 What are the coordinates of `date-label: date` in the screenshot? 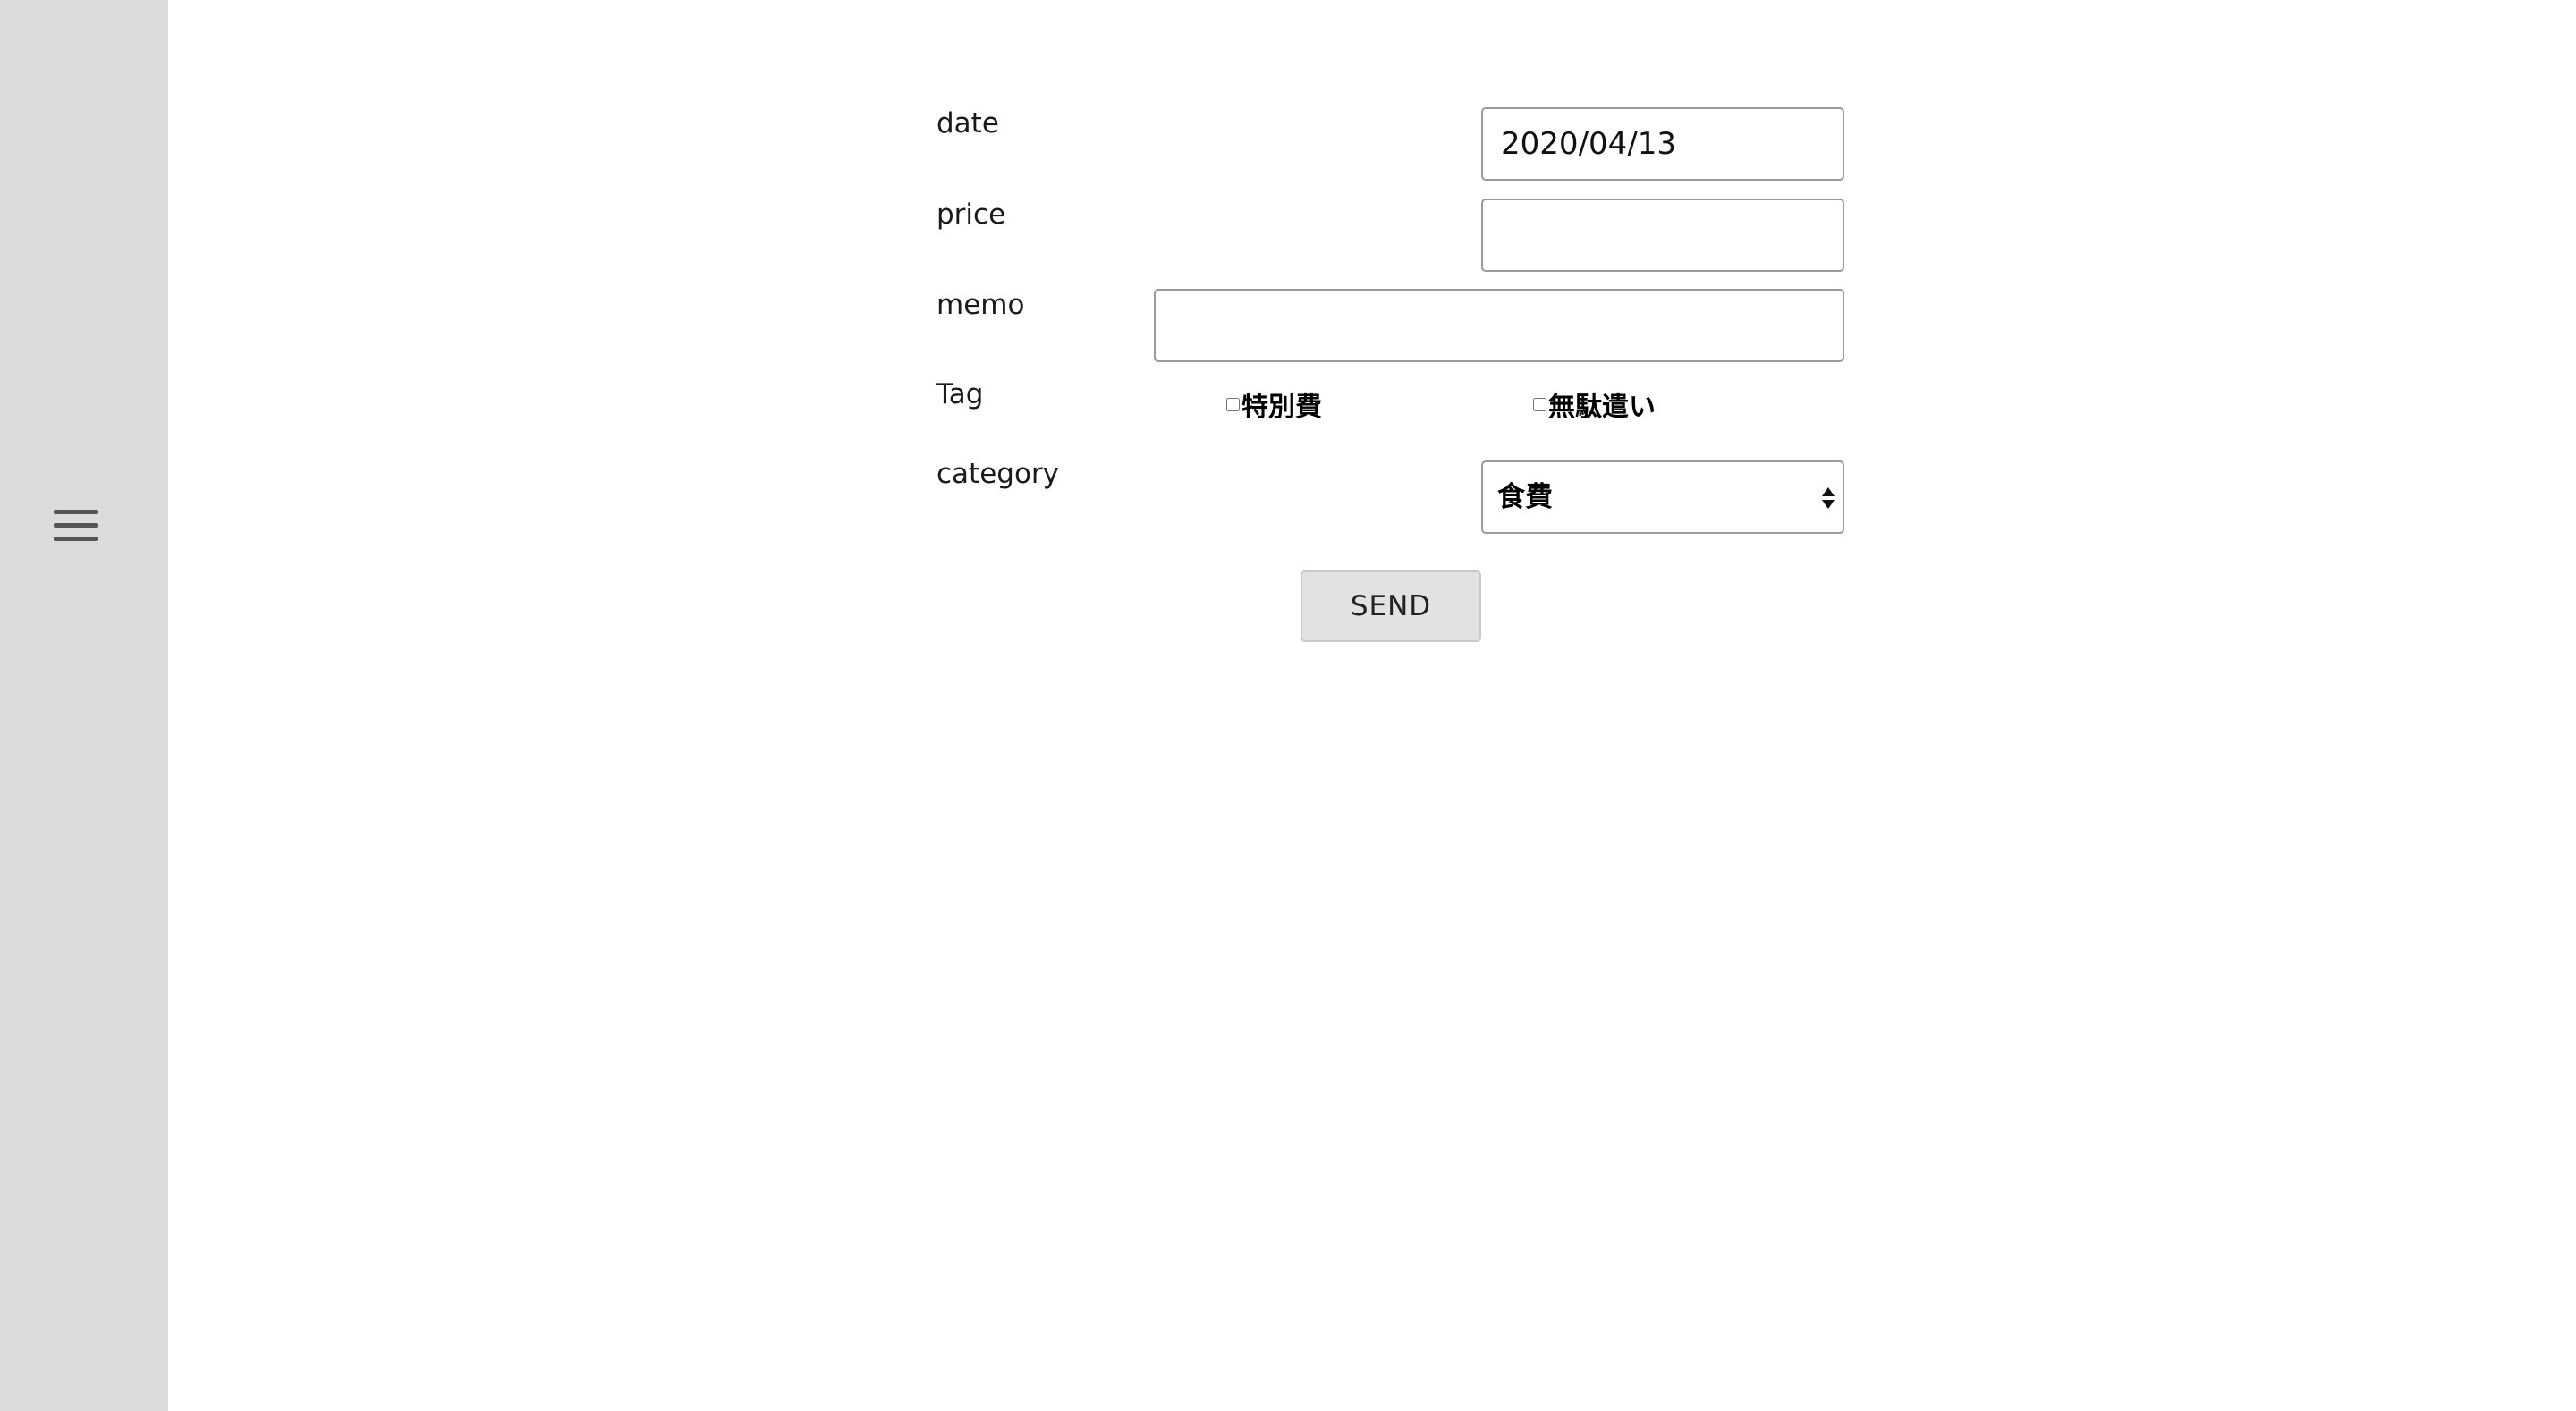 It's located at (967, 123).